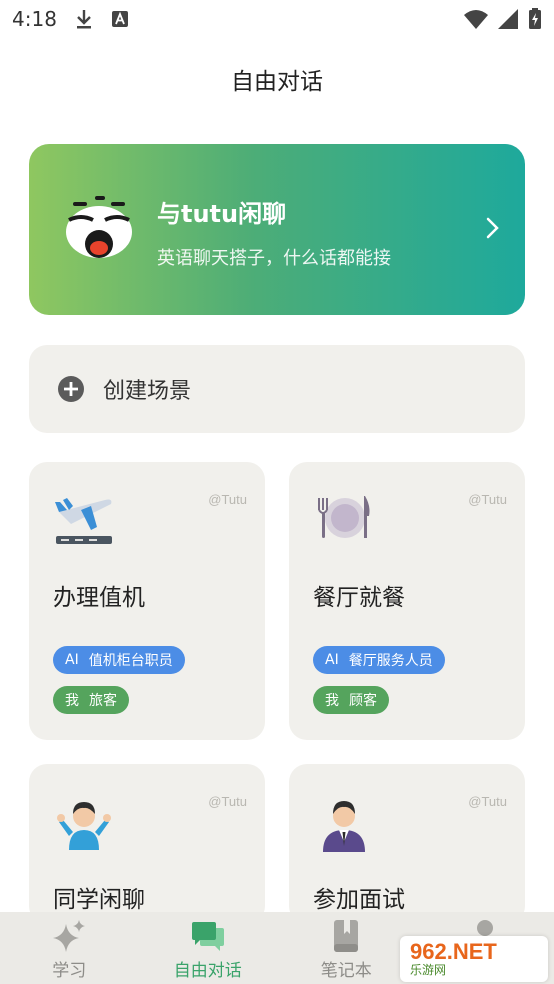 The height and width of the screenshot is (984, 554). What do you see at coordinates (83, 521) in the screenshot?
I see `airplane-icon` at bounding box center [83, 521].